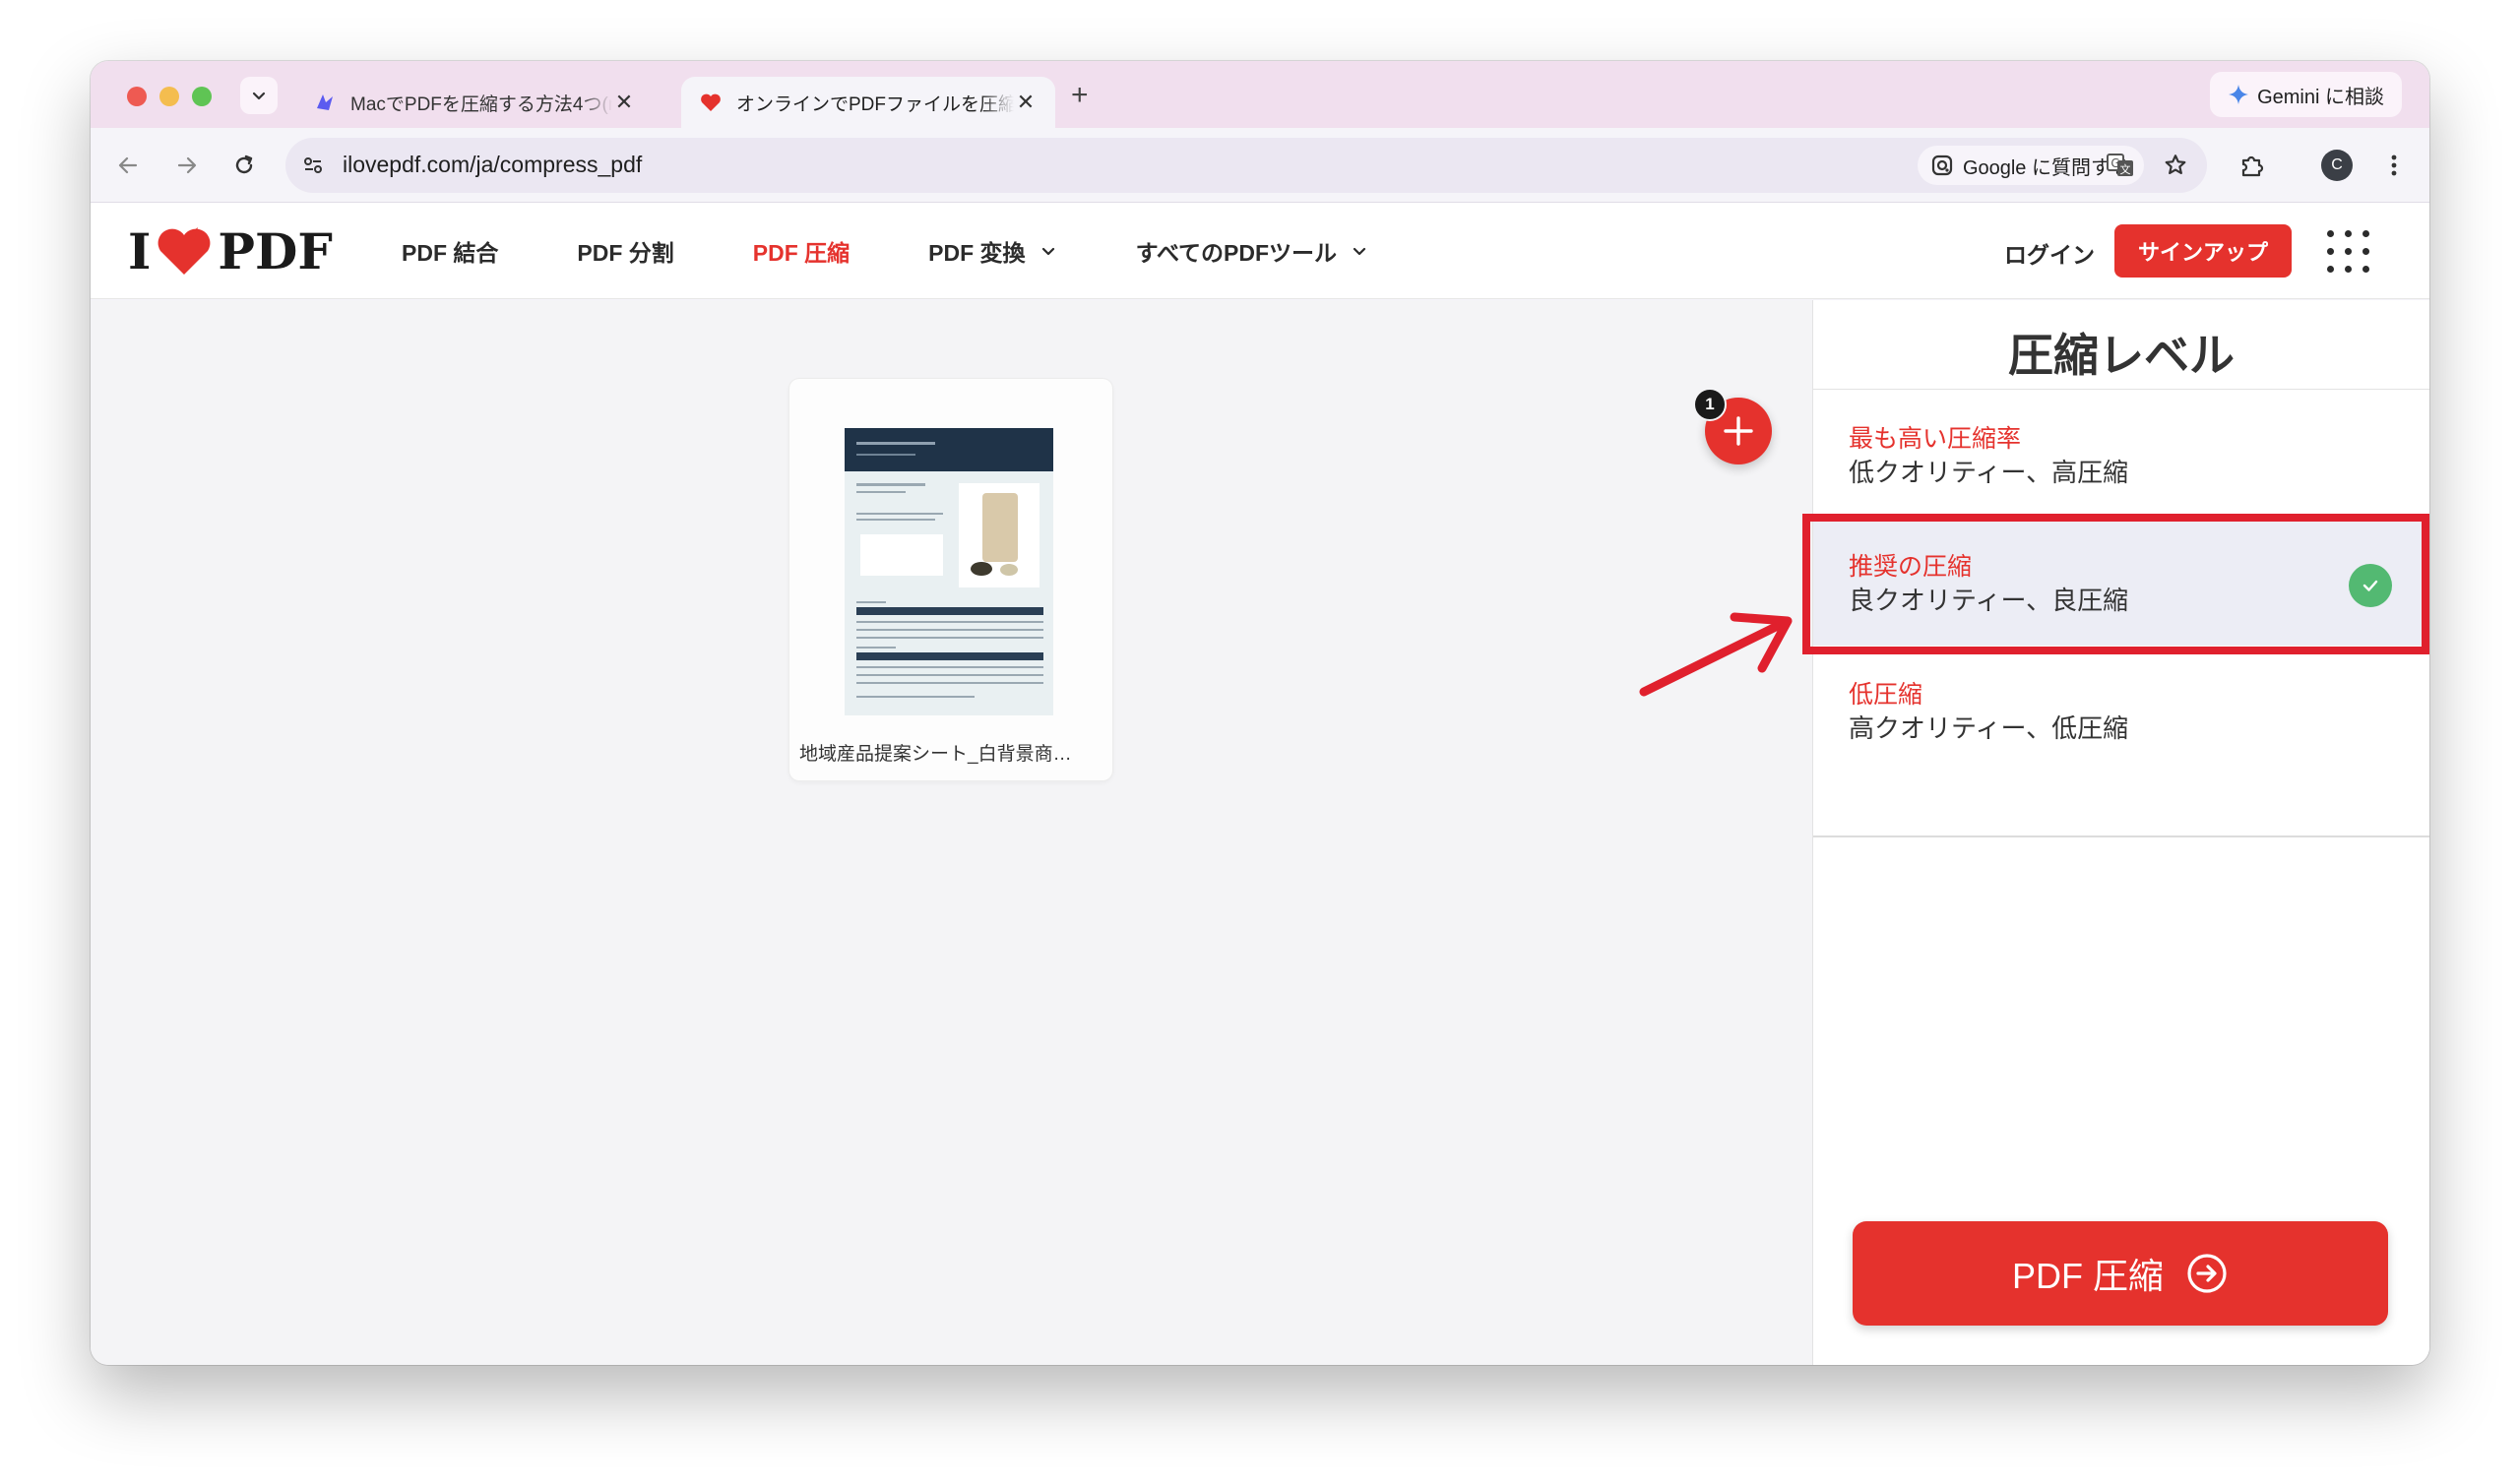  I want to click on option-title: 最も高い圧縮率, so click(1935, 439).